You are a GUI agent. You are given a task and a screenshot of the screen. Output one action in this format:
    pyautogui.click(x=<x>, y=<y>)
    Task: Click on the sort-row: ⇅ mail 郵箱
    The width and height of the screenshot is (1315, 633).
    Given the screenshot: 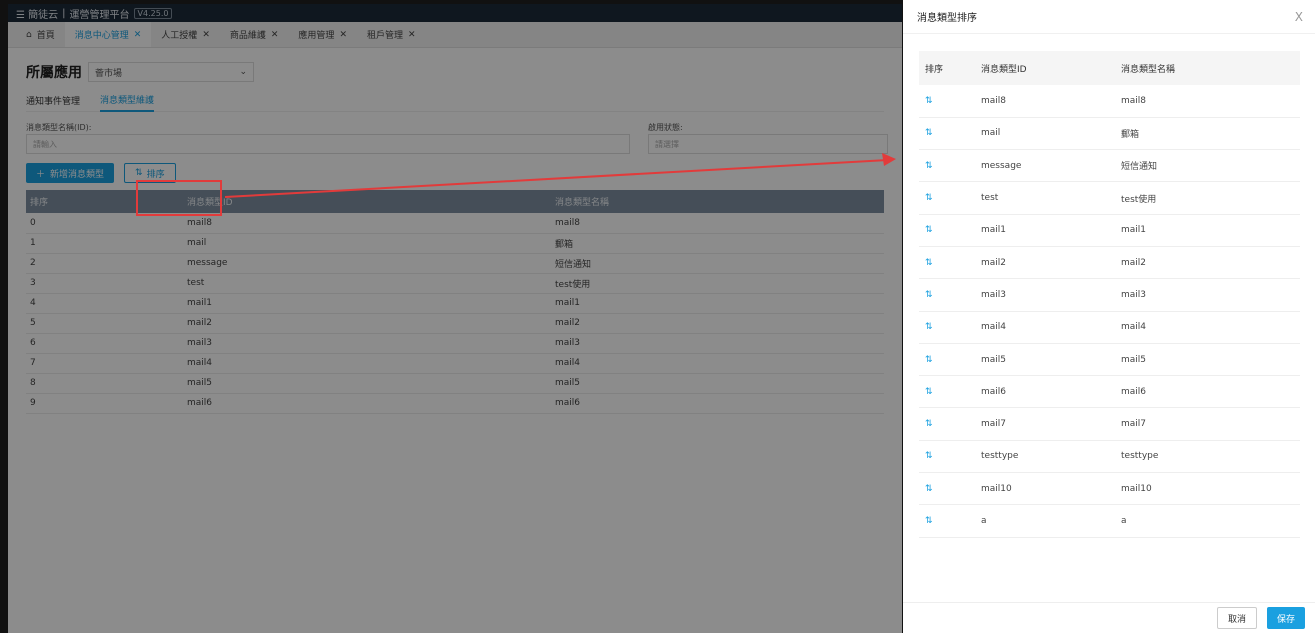 What is the action you would take?
    pyautogui.click(x=1109, y=134)
    